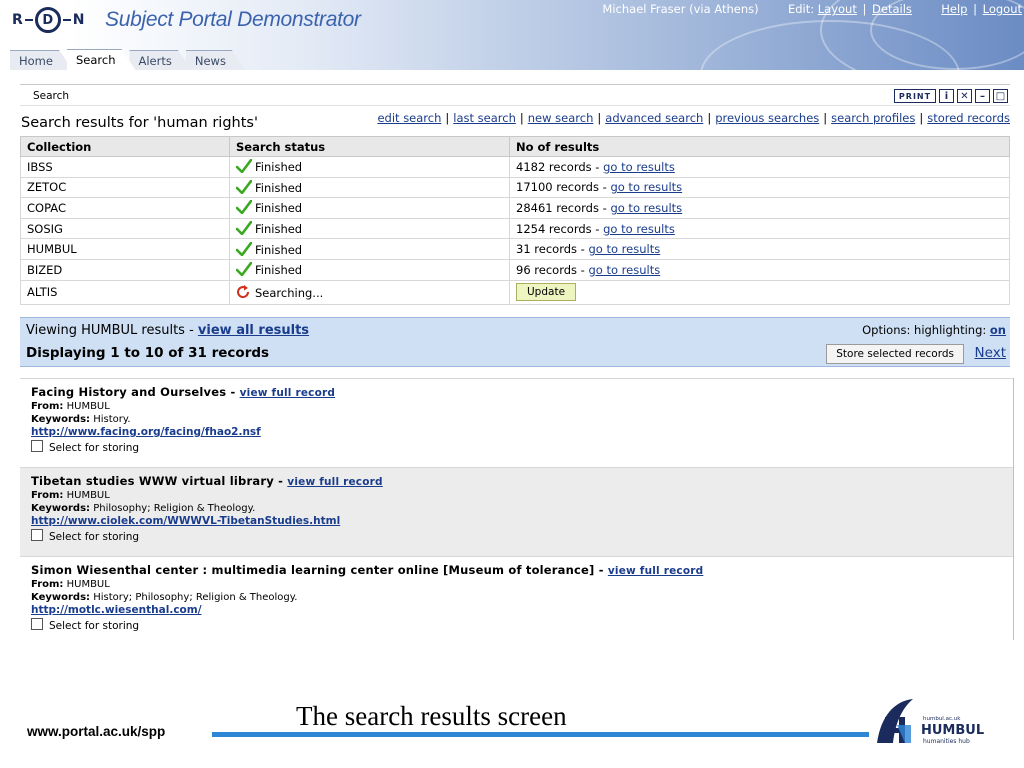 This screenshot has height=768, width=1024. Describe the element at coordinates (233, 19) in the screenshot. I see `portal-title: Subject Portal Demonstrator` at that location.